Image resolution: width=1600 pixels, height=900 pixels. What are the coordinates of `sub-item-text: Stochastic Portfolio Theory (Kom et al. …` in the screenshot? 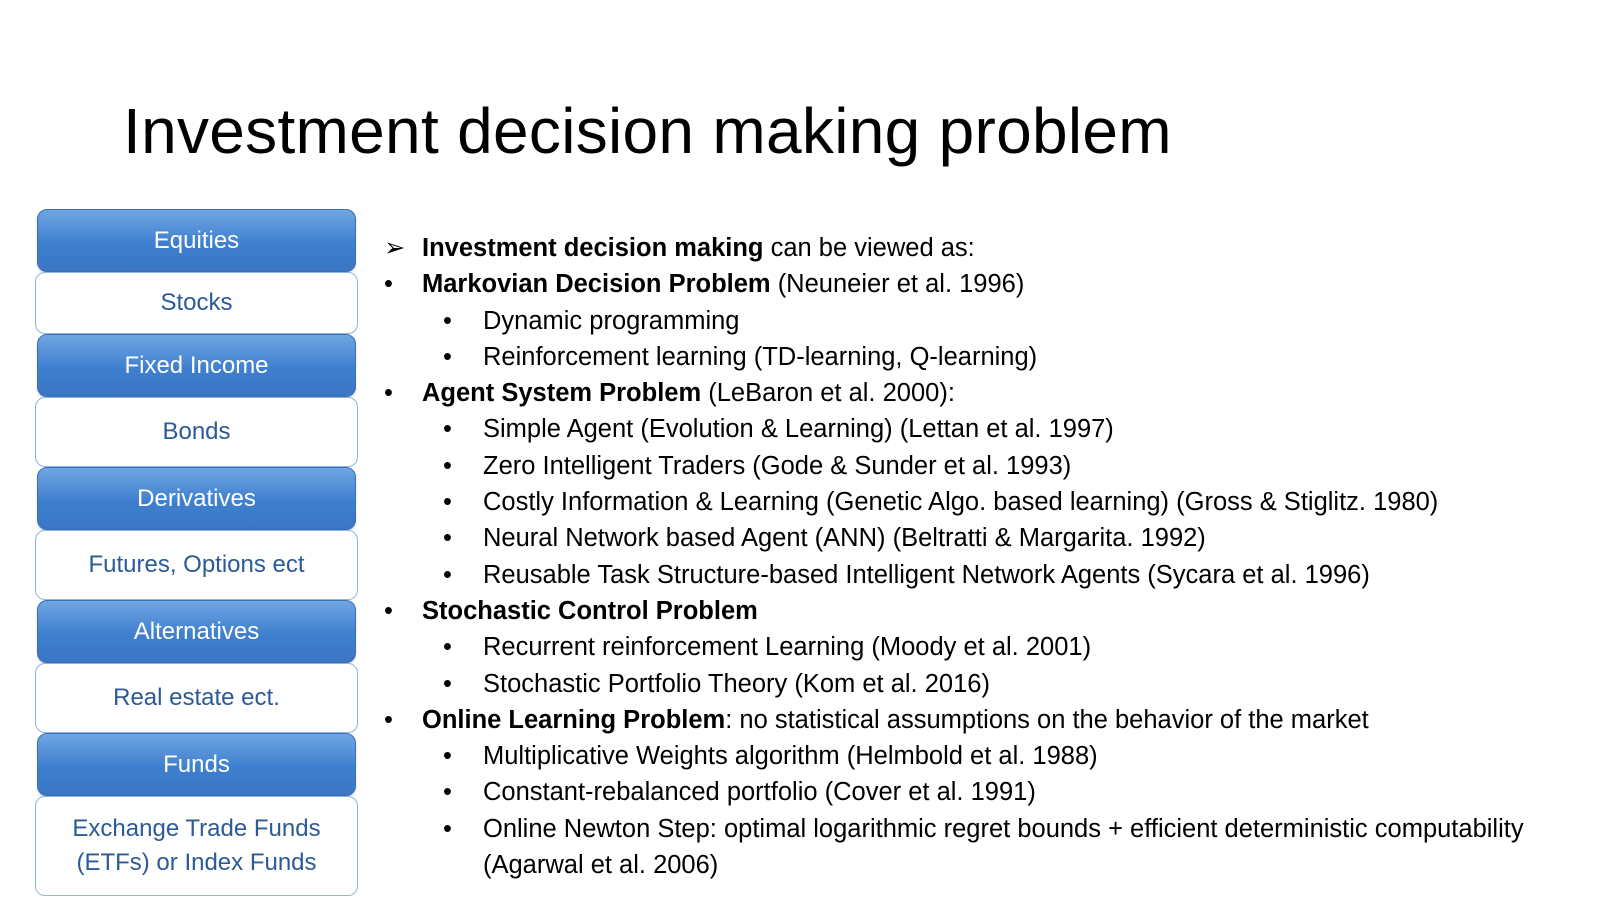 It's located at (736, 683).